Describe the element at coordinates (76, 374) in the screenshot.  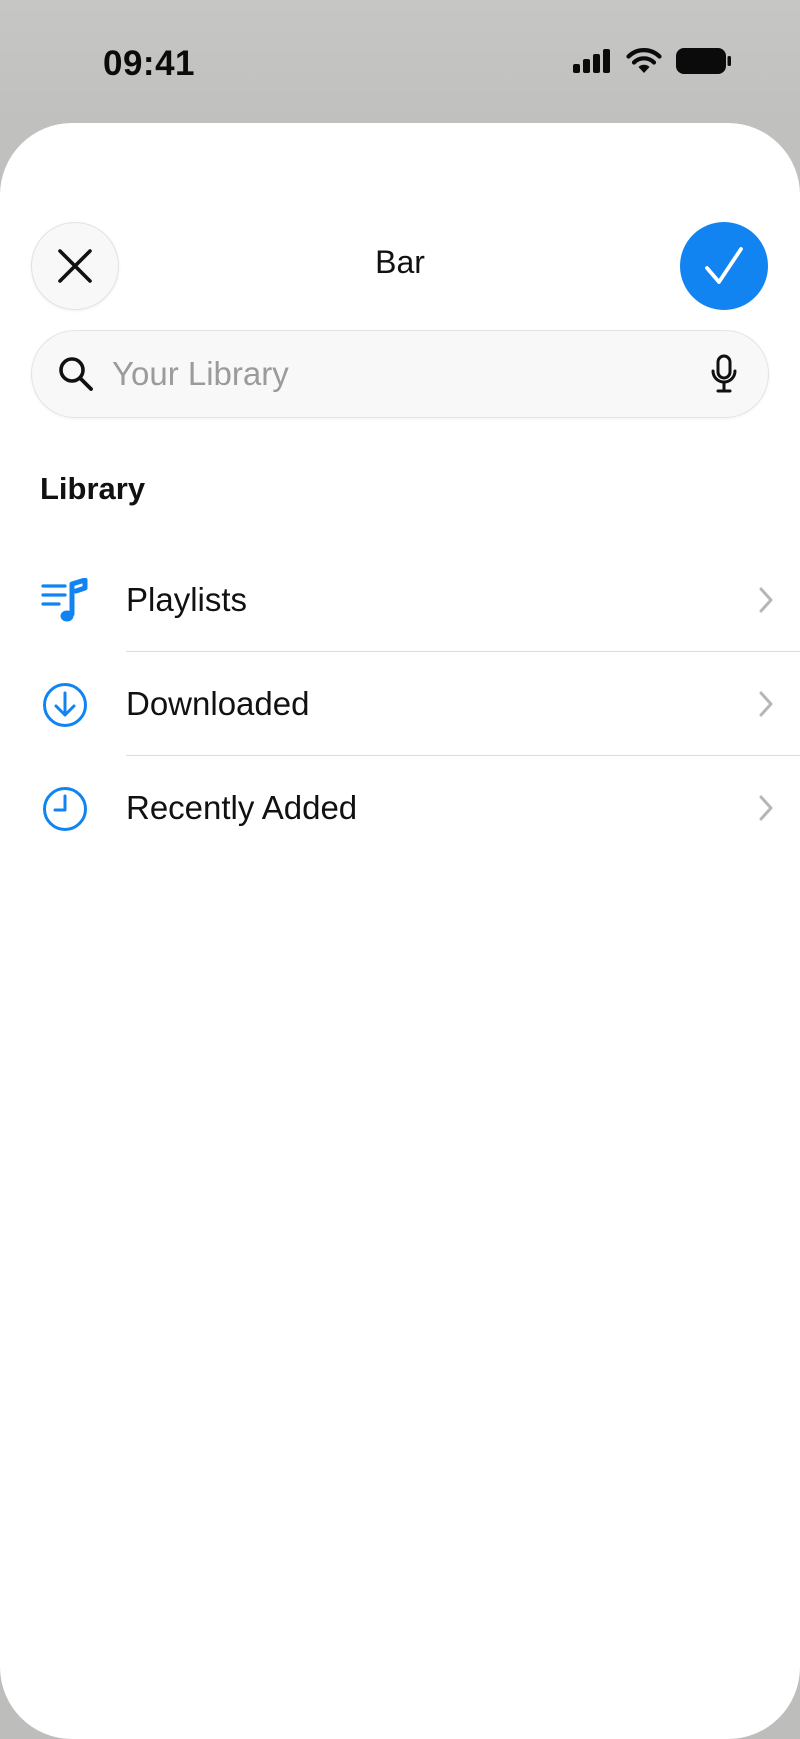
I see `search-icon` at that location.